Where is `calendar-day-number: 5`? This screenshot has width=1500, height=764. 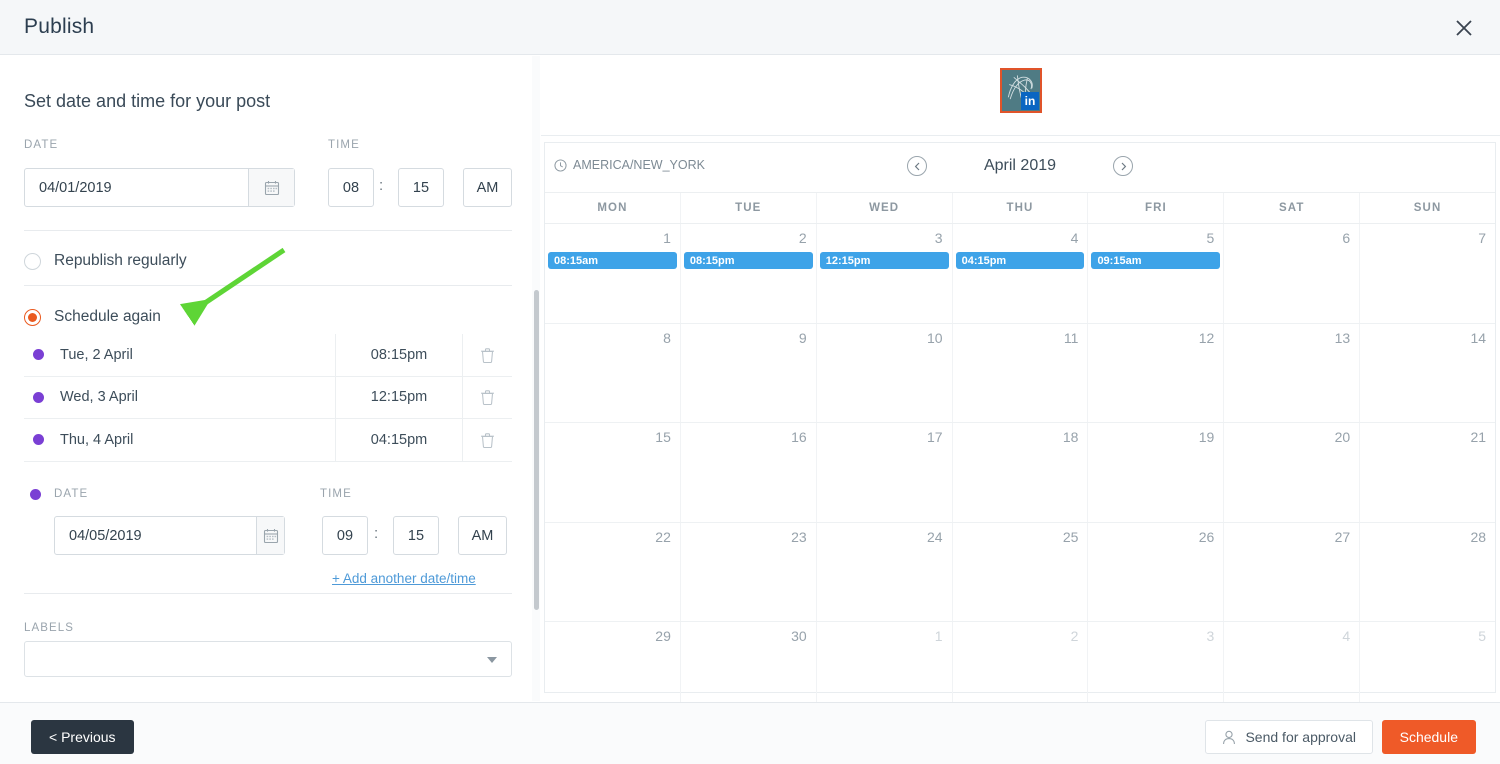
calendar-day-number: 5 is located at coordinates (1482, 636).